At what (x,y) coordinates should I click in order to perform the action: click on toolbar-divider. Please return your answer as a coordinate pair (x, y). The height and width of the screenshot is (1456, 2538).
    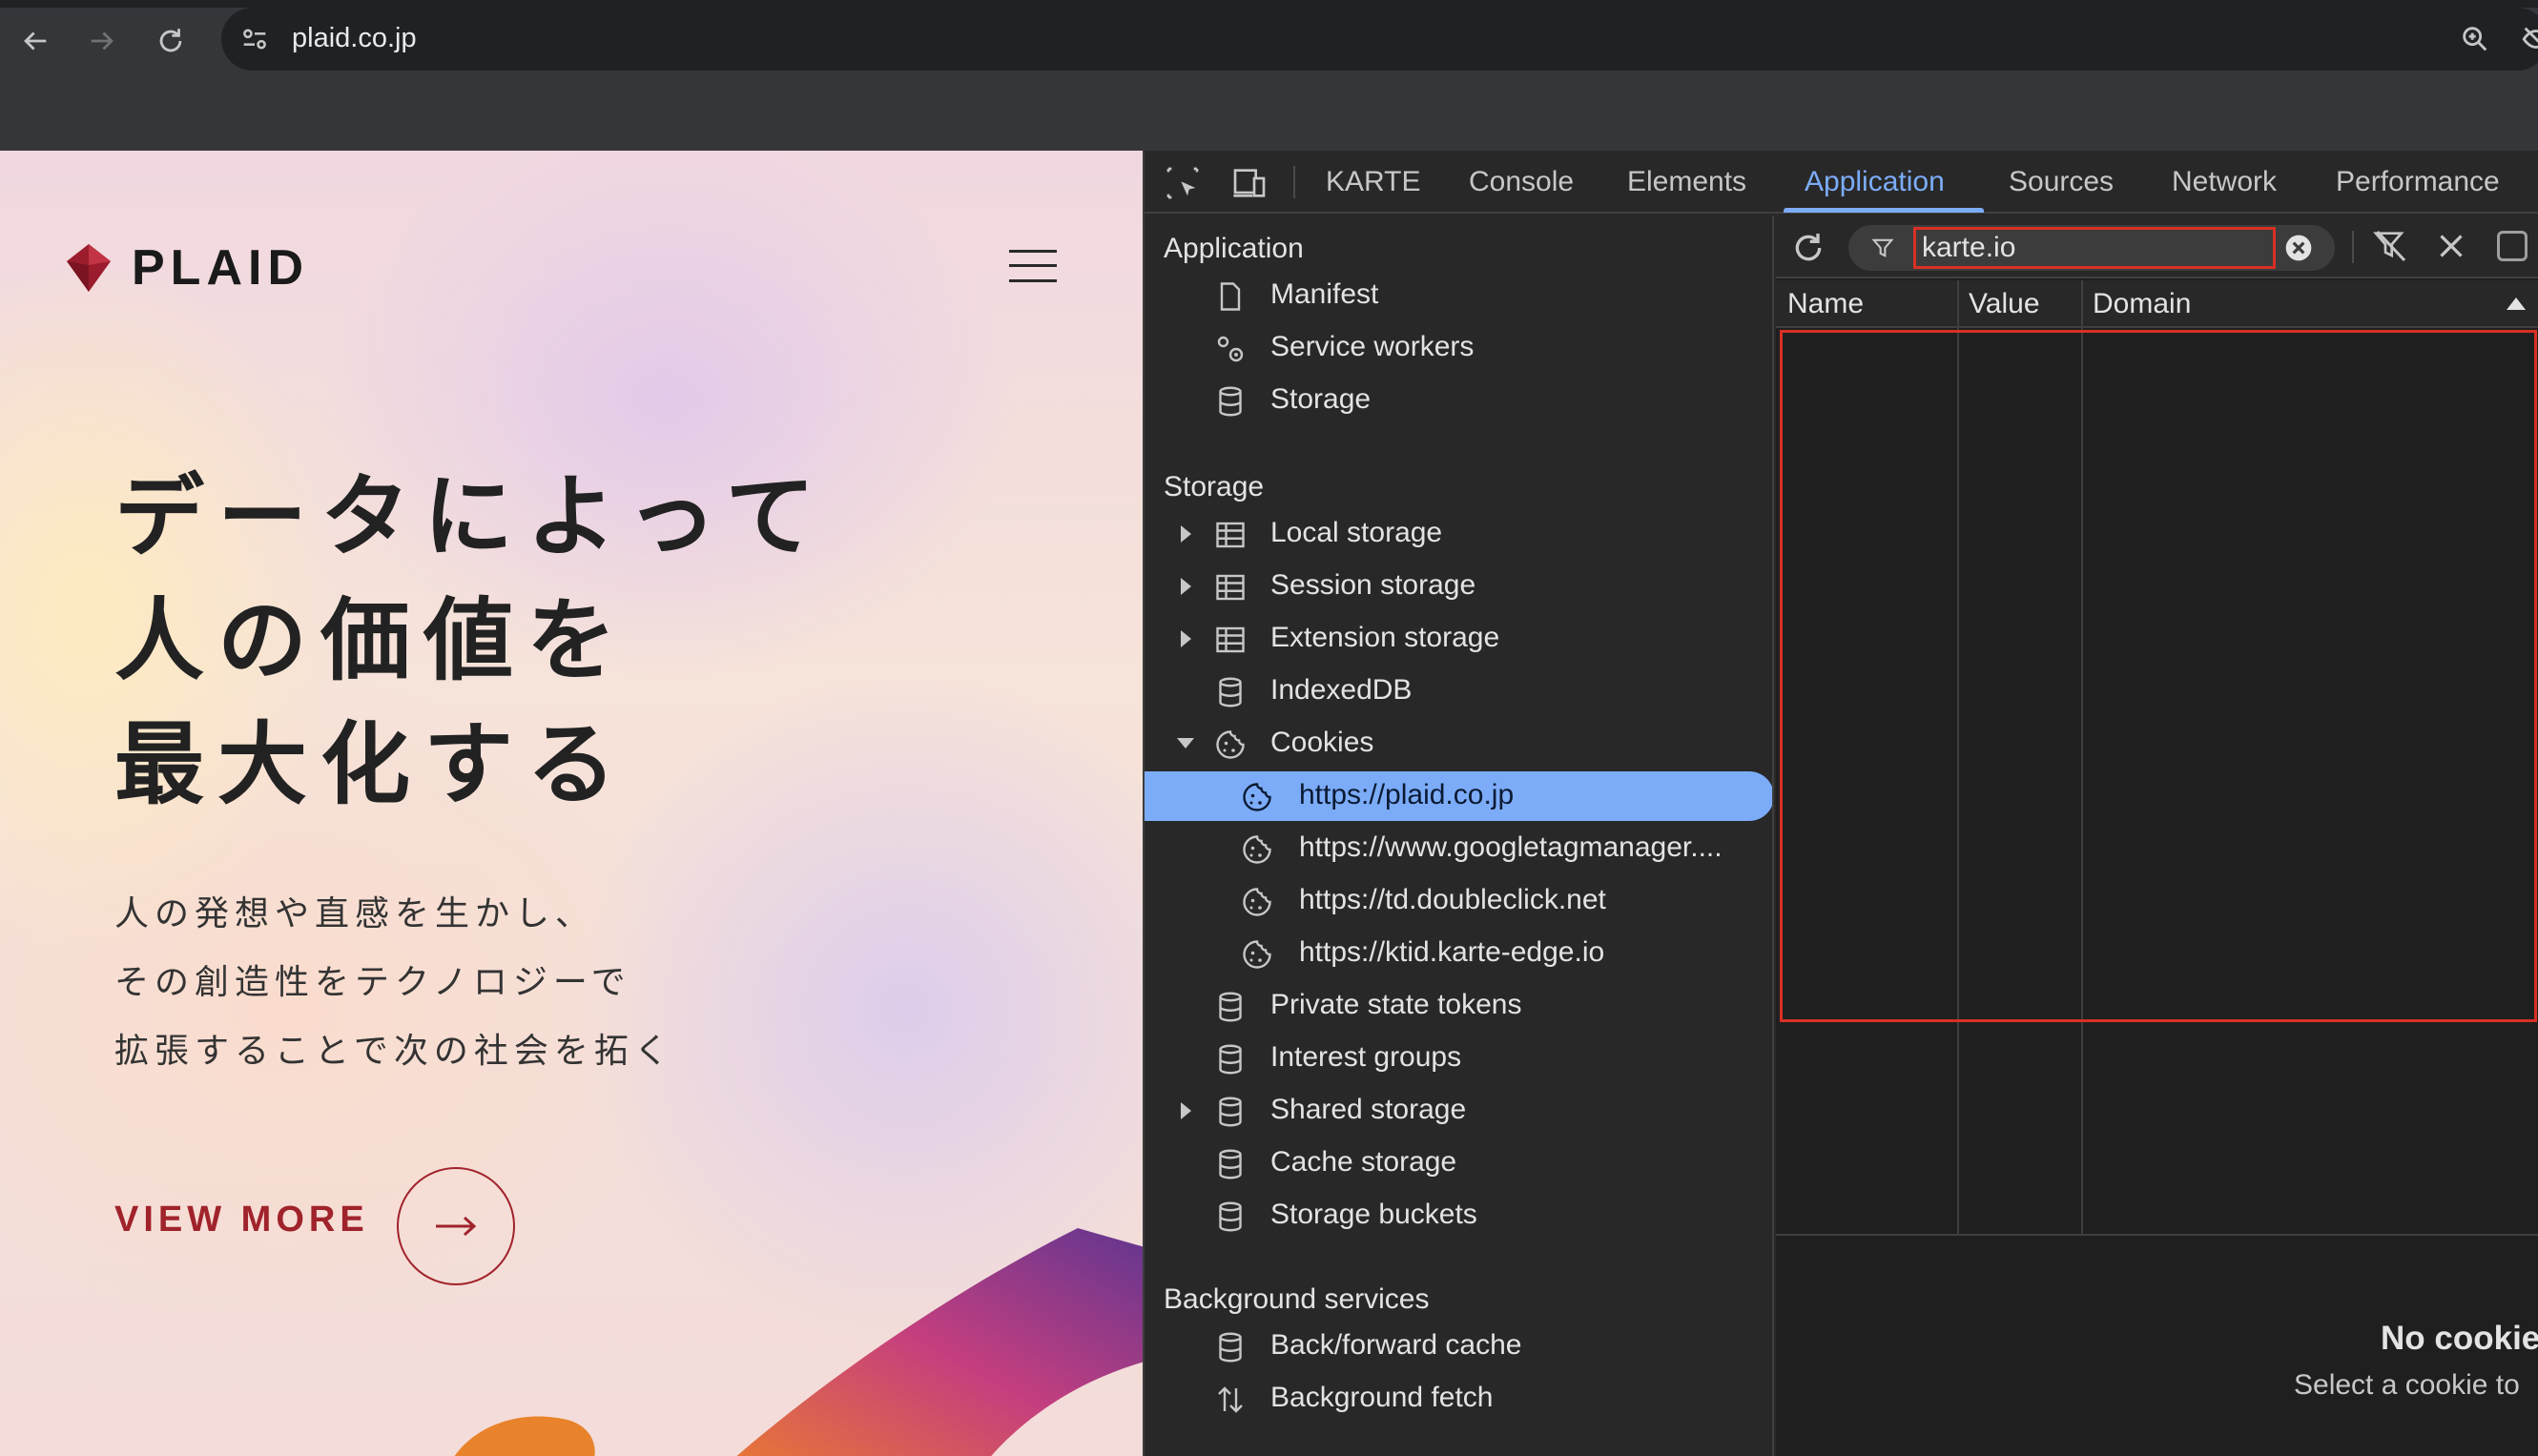
    Looking at the image, I should click on (1294, 182).